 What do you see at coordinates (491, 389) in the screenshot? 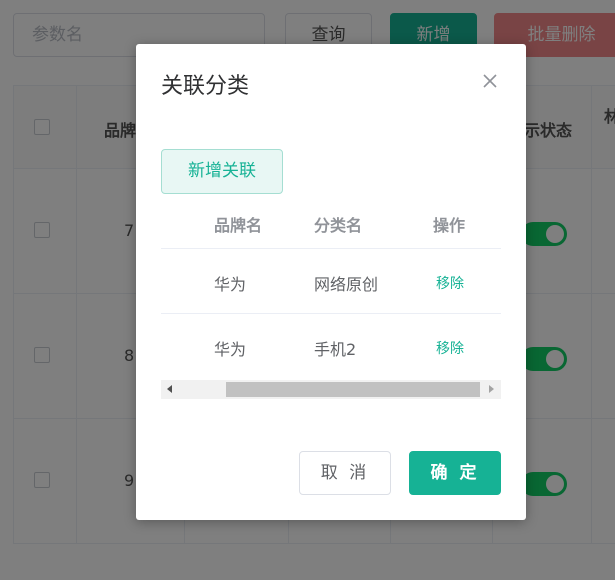
I see `scroll-right-arrow-icon` at bounding box center [491, 389].